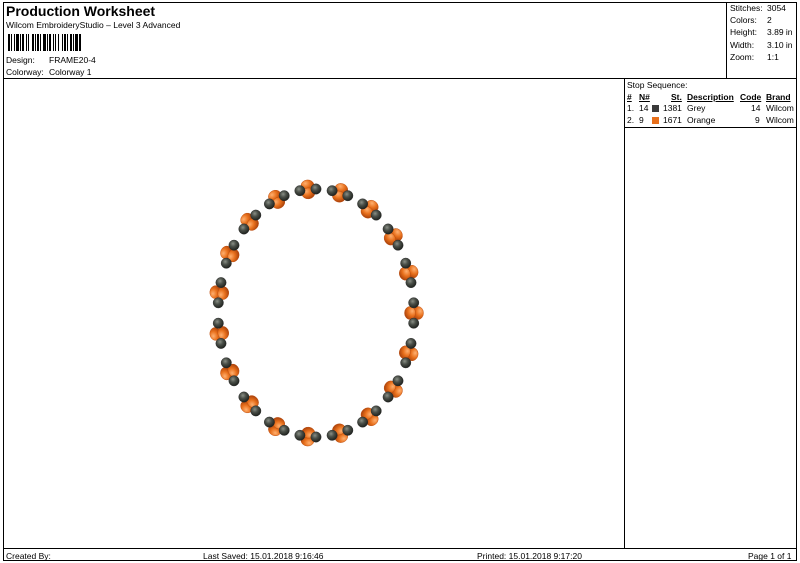 The height and width of the screenshot is (563, 800). What do you see at coordinates (316, 313) in the screenshot?
I see `embroidery-oval-frame-icon` at bounding box center [316, 313].